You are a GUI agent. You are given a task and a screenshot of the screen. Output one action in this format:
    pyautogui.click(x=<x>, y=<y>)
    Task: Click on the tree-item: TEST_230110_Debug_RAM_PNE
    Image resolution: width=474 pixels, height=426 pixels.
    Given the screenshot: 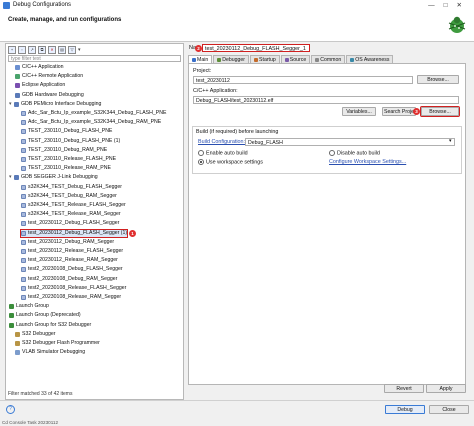 What is the action you would take?
    pyautogui.click(x=64, y=150)
    